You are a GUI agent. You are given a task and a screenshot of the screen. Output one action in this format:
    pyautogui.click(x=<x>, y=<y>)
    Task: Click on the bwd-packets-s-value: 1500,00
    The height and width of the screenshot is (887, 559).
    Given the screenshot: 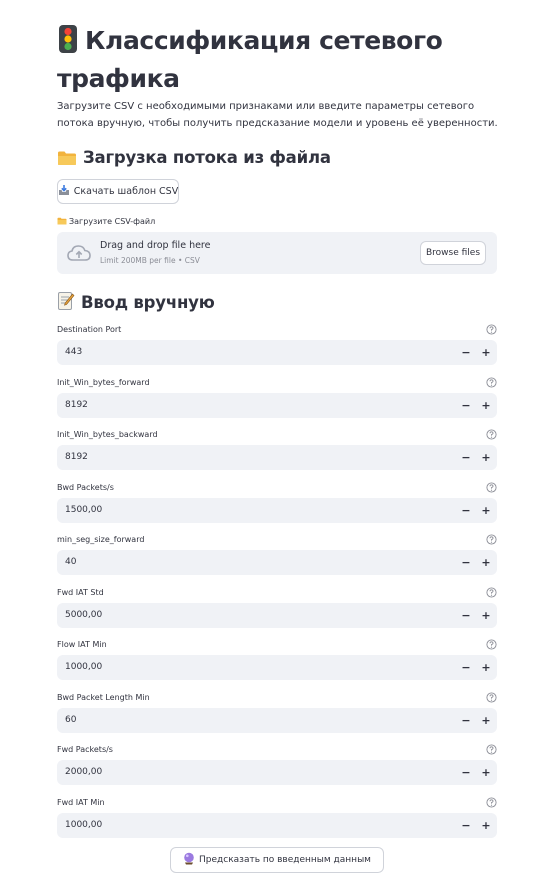 What is the action you would take?
    pyautogui.click(x=83, y=510)
    